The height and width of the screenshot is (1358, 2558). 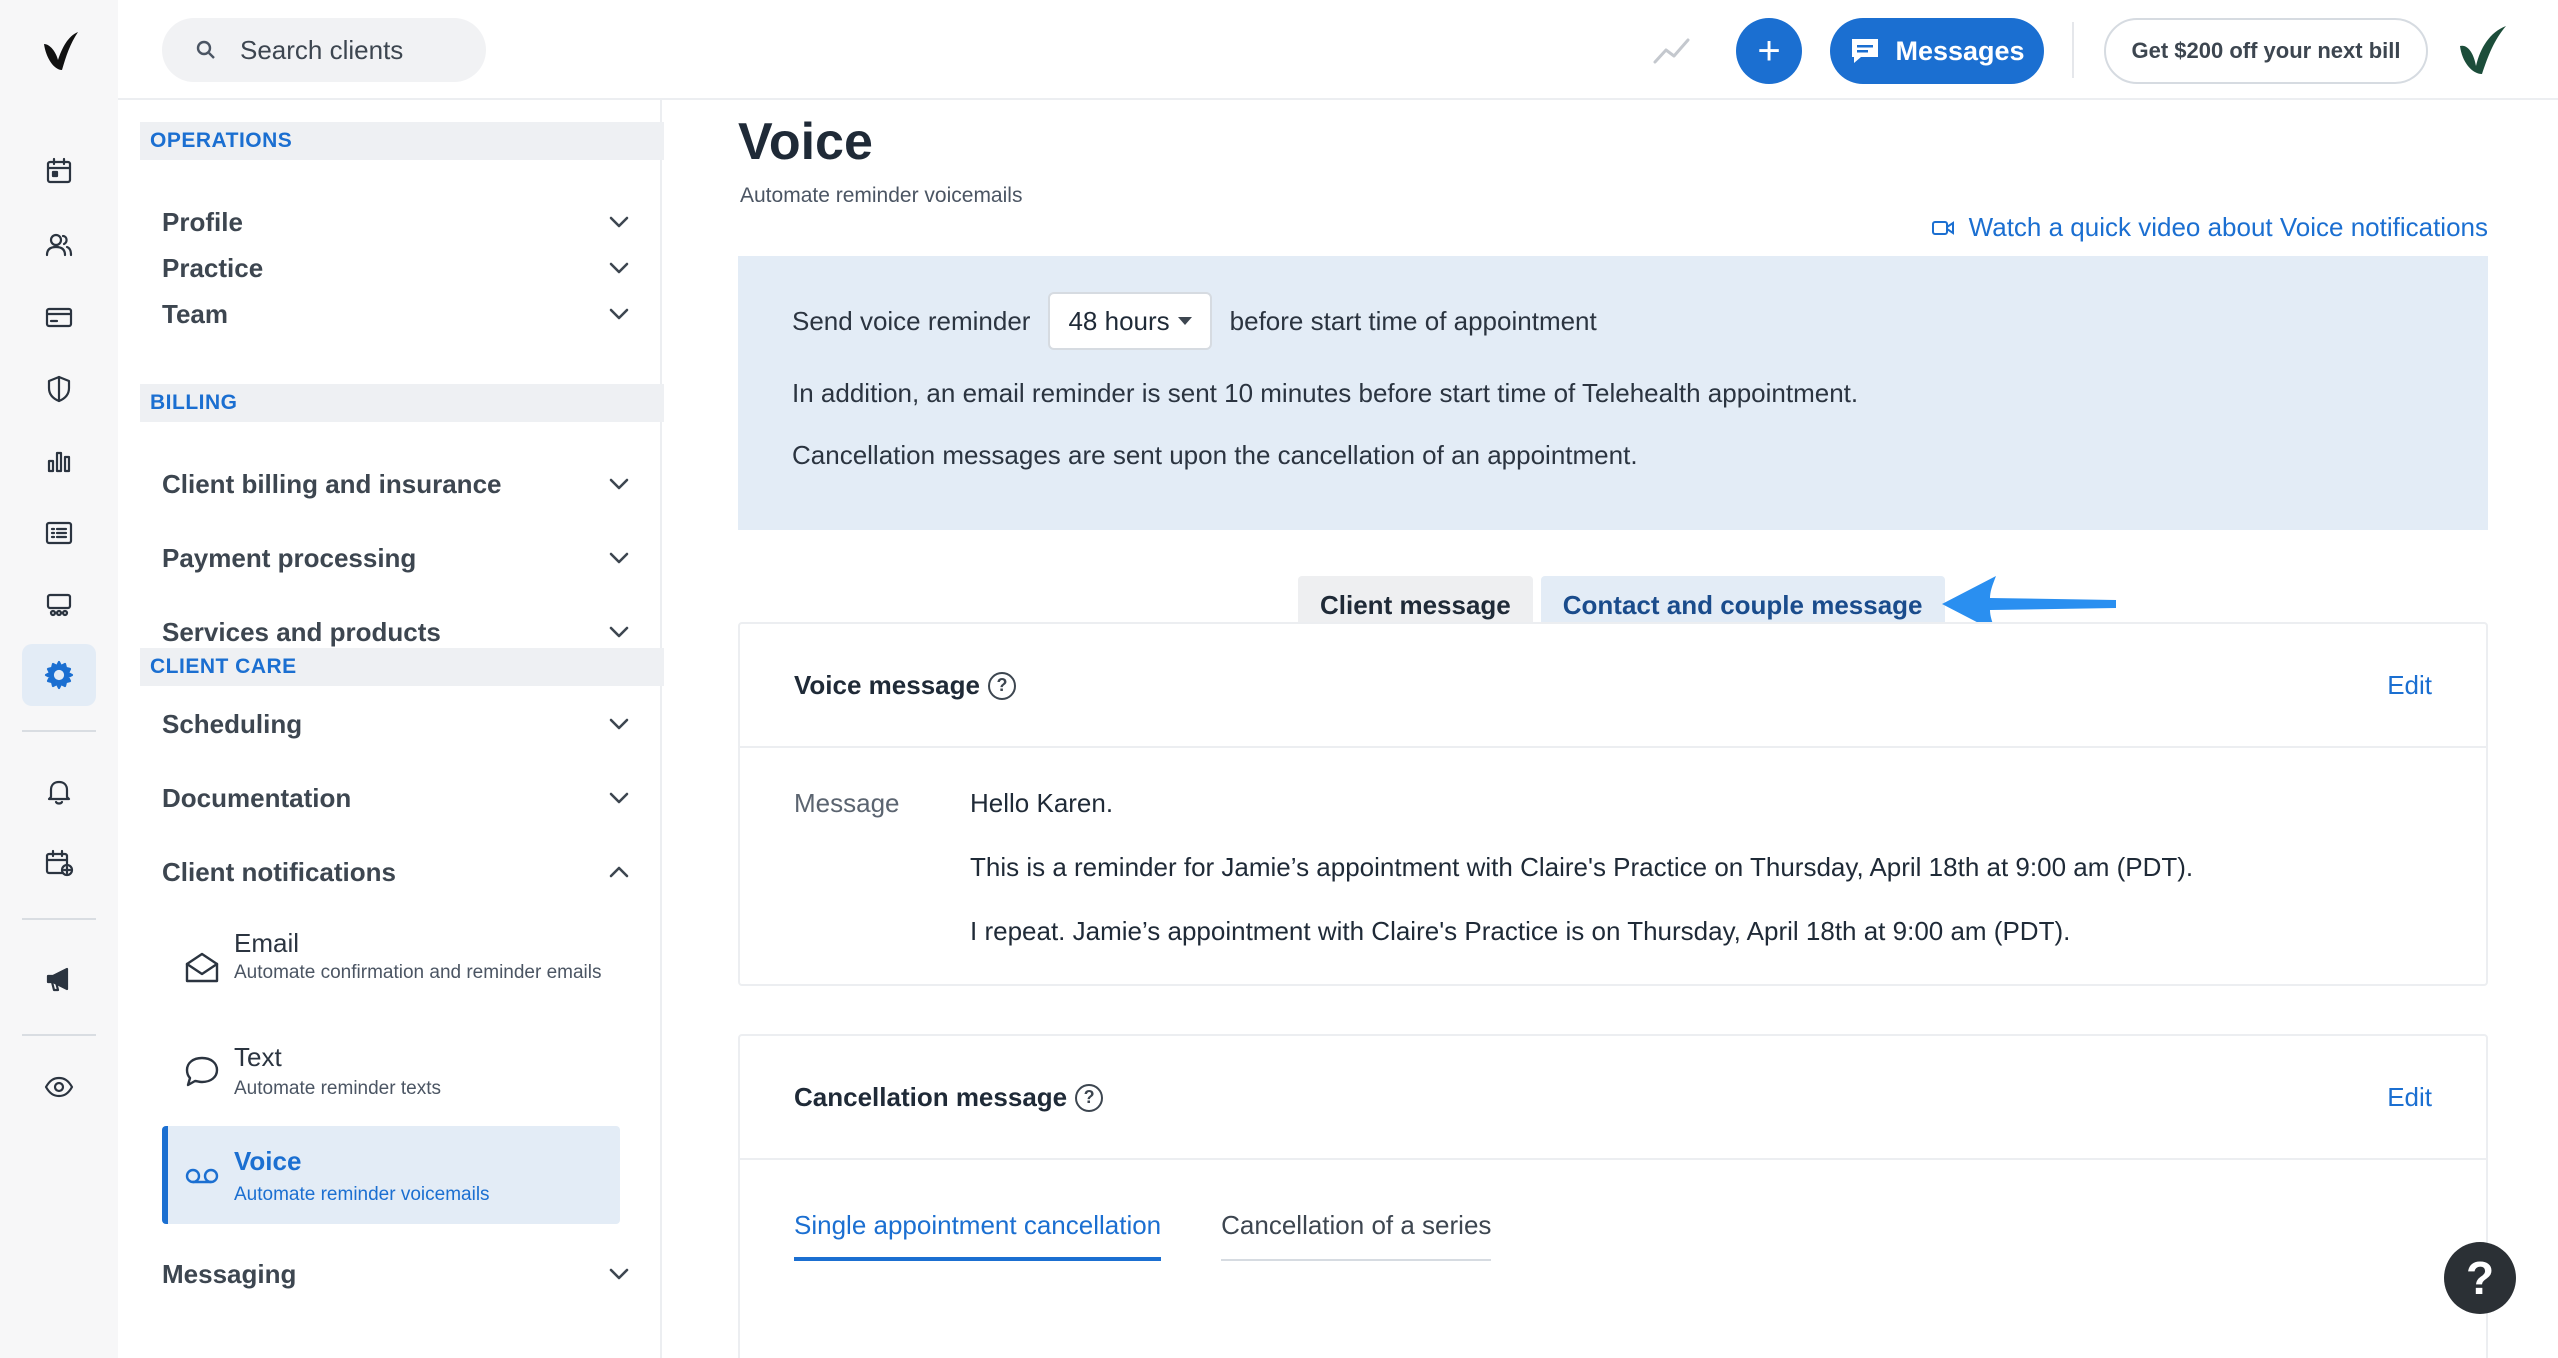 I want to click on create-button: +, so click(x=1769, y=51).